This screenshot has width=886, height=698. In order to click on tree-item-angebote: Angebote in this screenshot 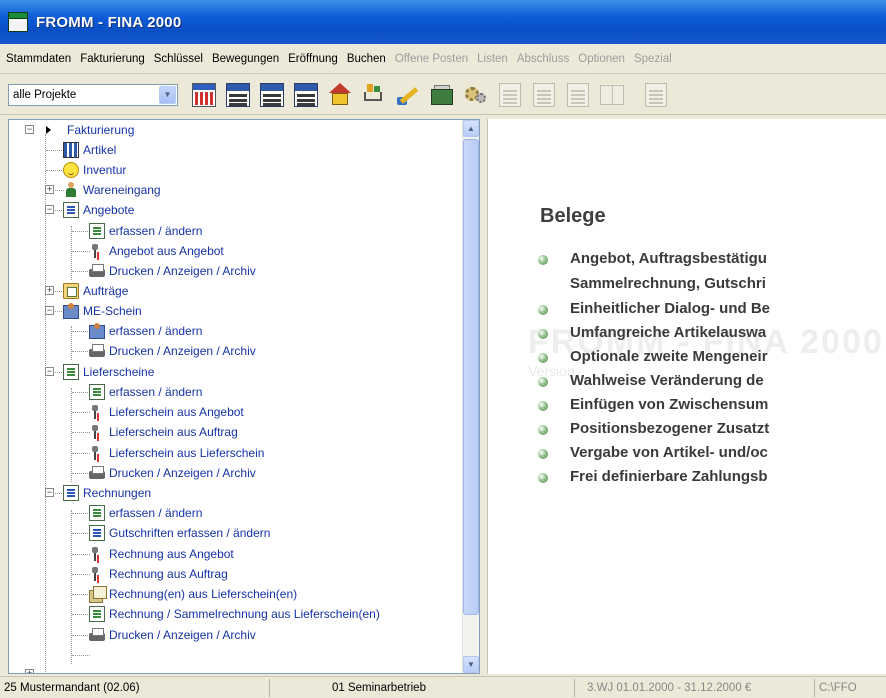, I will do `click(98, 210)`.